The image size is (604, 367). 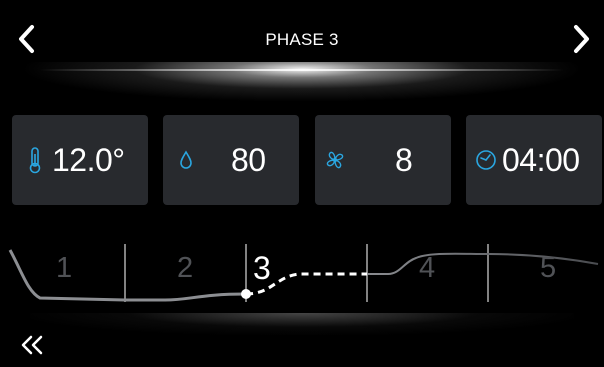 What do you see at coordinates (127, 275) in the screenshot?
I see `curve-completed` at bounding box center [127, 275].